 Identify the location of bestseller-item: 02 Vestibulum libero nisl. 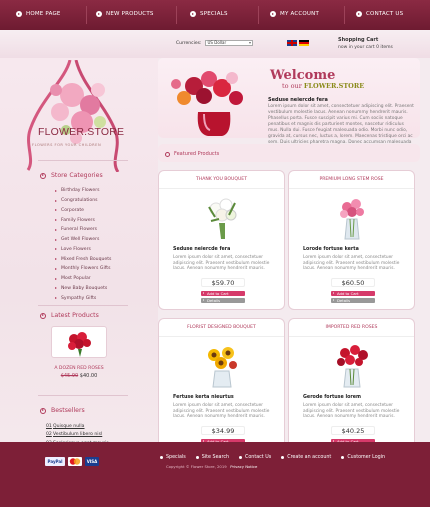
(77, 435).